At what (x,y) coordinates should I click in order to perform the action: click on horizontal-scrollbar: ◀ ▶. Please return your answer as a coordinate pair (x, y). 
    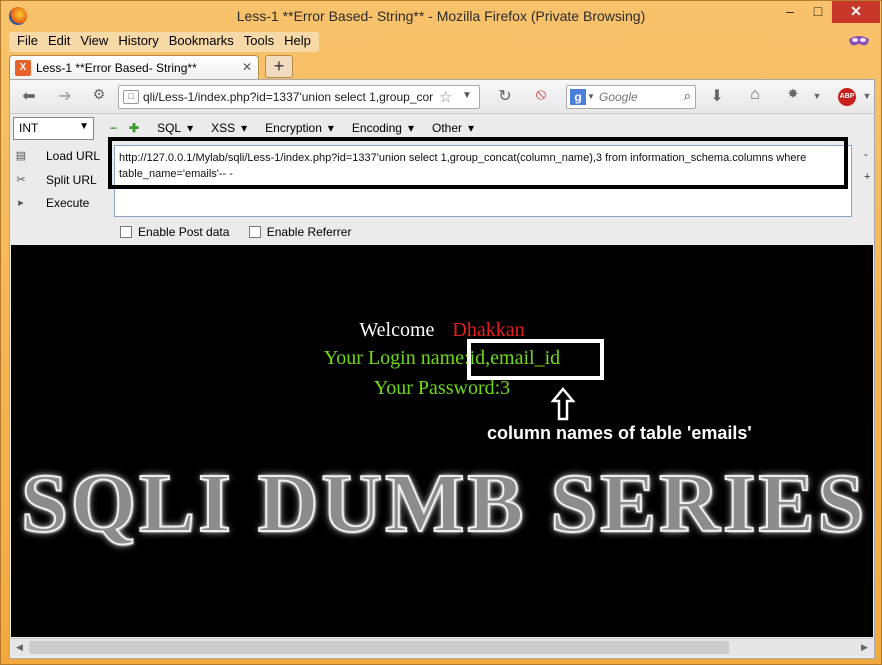
    Looking at the image, I should click on (442, 647).